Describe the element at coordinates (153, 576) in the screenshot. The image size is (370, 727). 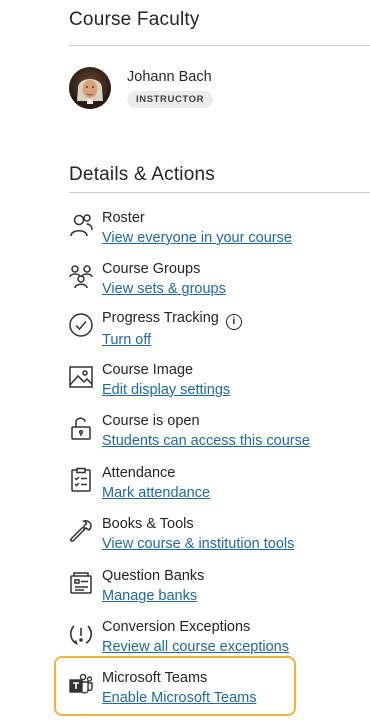
I see `action-label: Question Banks` at that location.